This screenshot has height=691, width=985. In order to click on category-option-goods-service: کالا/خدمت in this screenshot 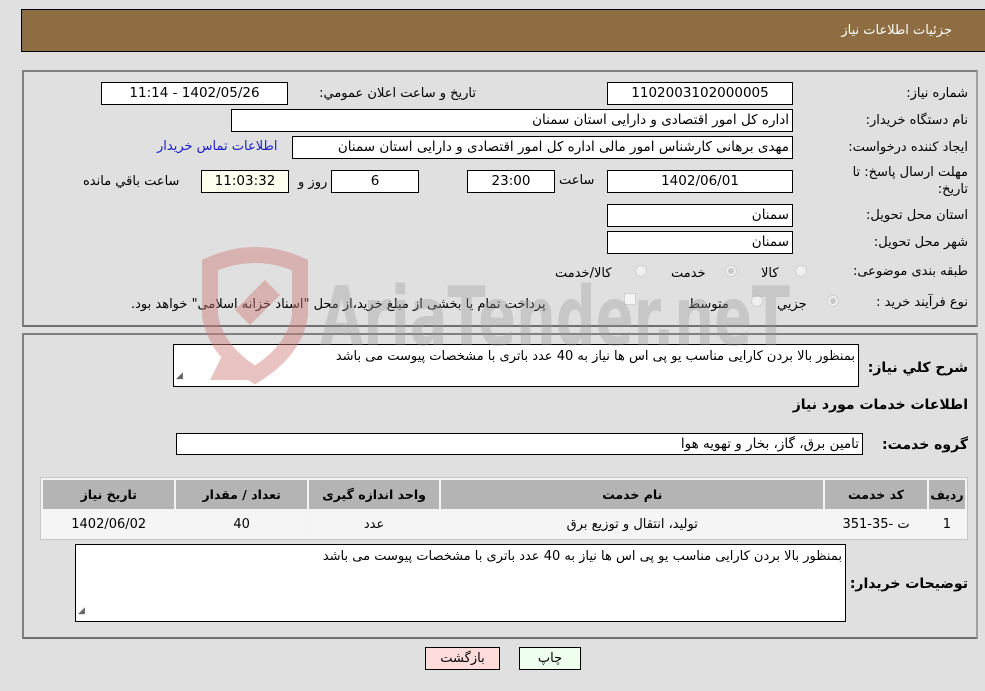, I will do `click(583, 273)`.